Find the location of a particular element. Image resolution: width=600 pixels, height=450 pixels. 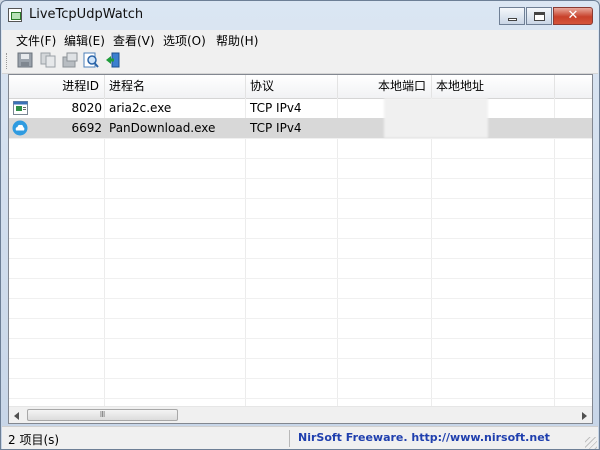

scroll-right-button is located at coordinates (583, 415).